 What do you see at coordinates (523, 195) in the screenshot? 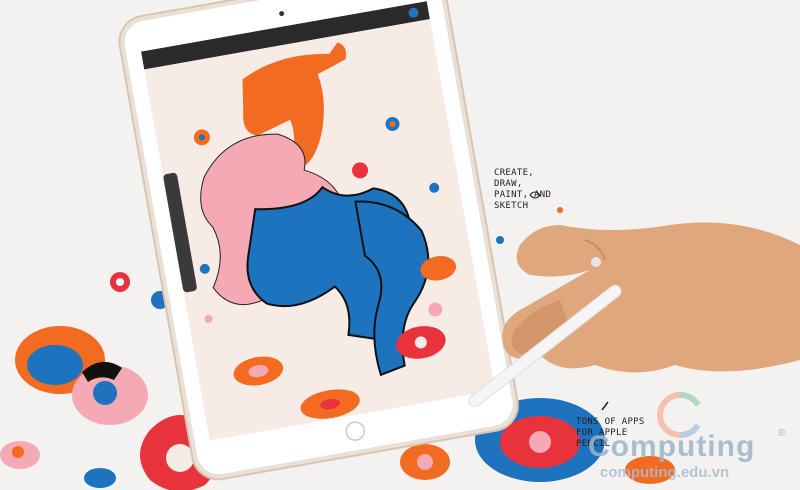
I see `annotation-line: PAINT, AND` at bounding box center [523, 195].